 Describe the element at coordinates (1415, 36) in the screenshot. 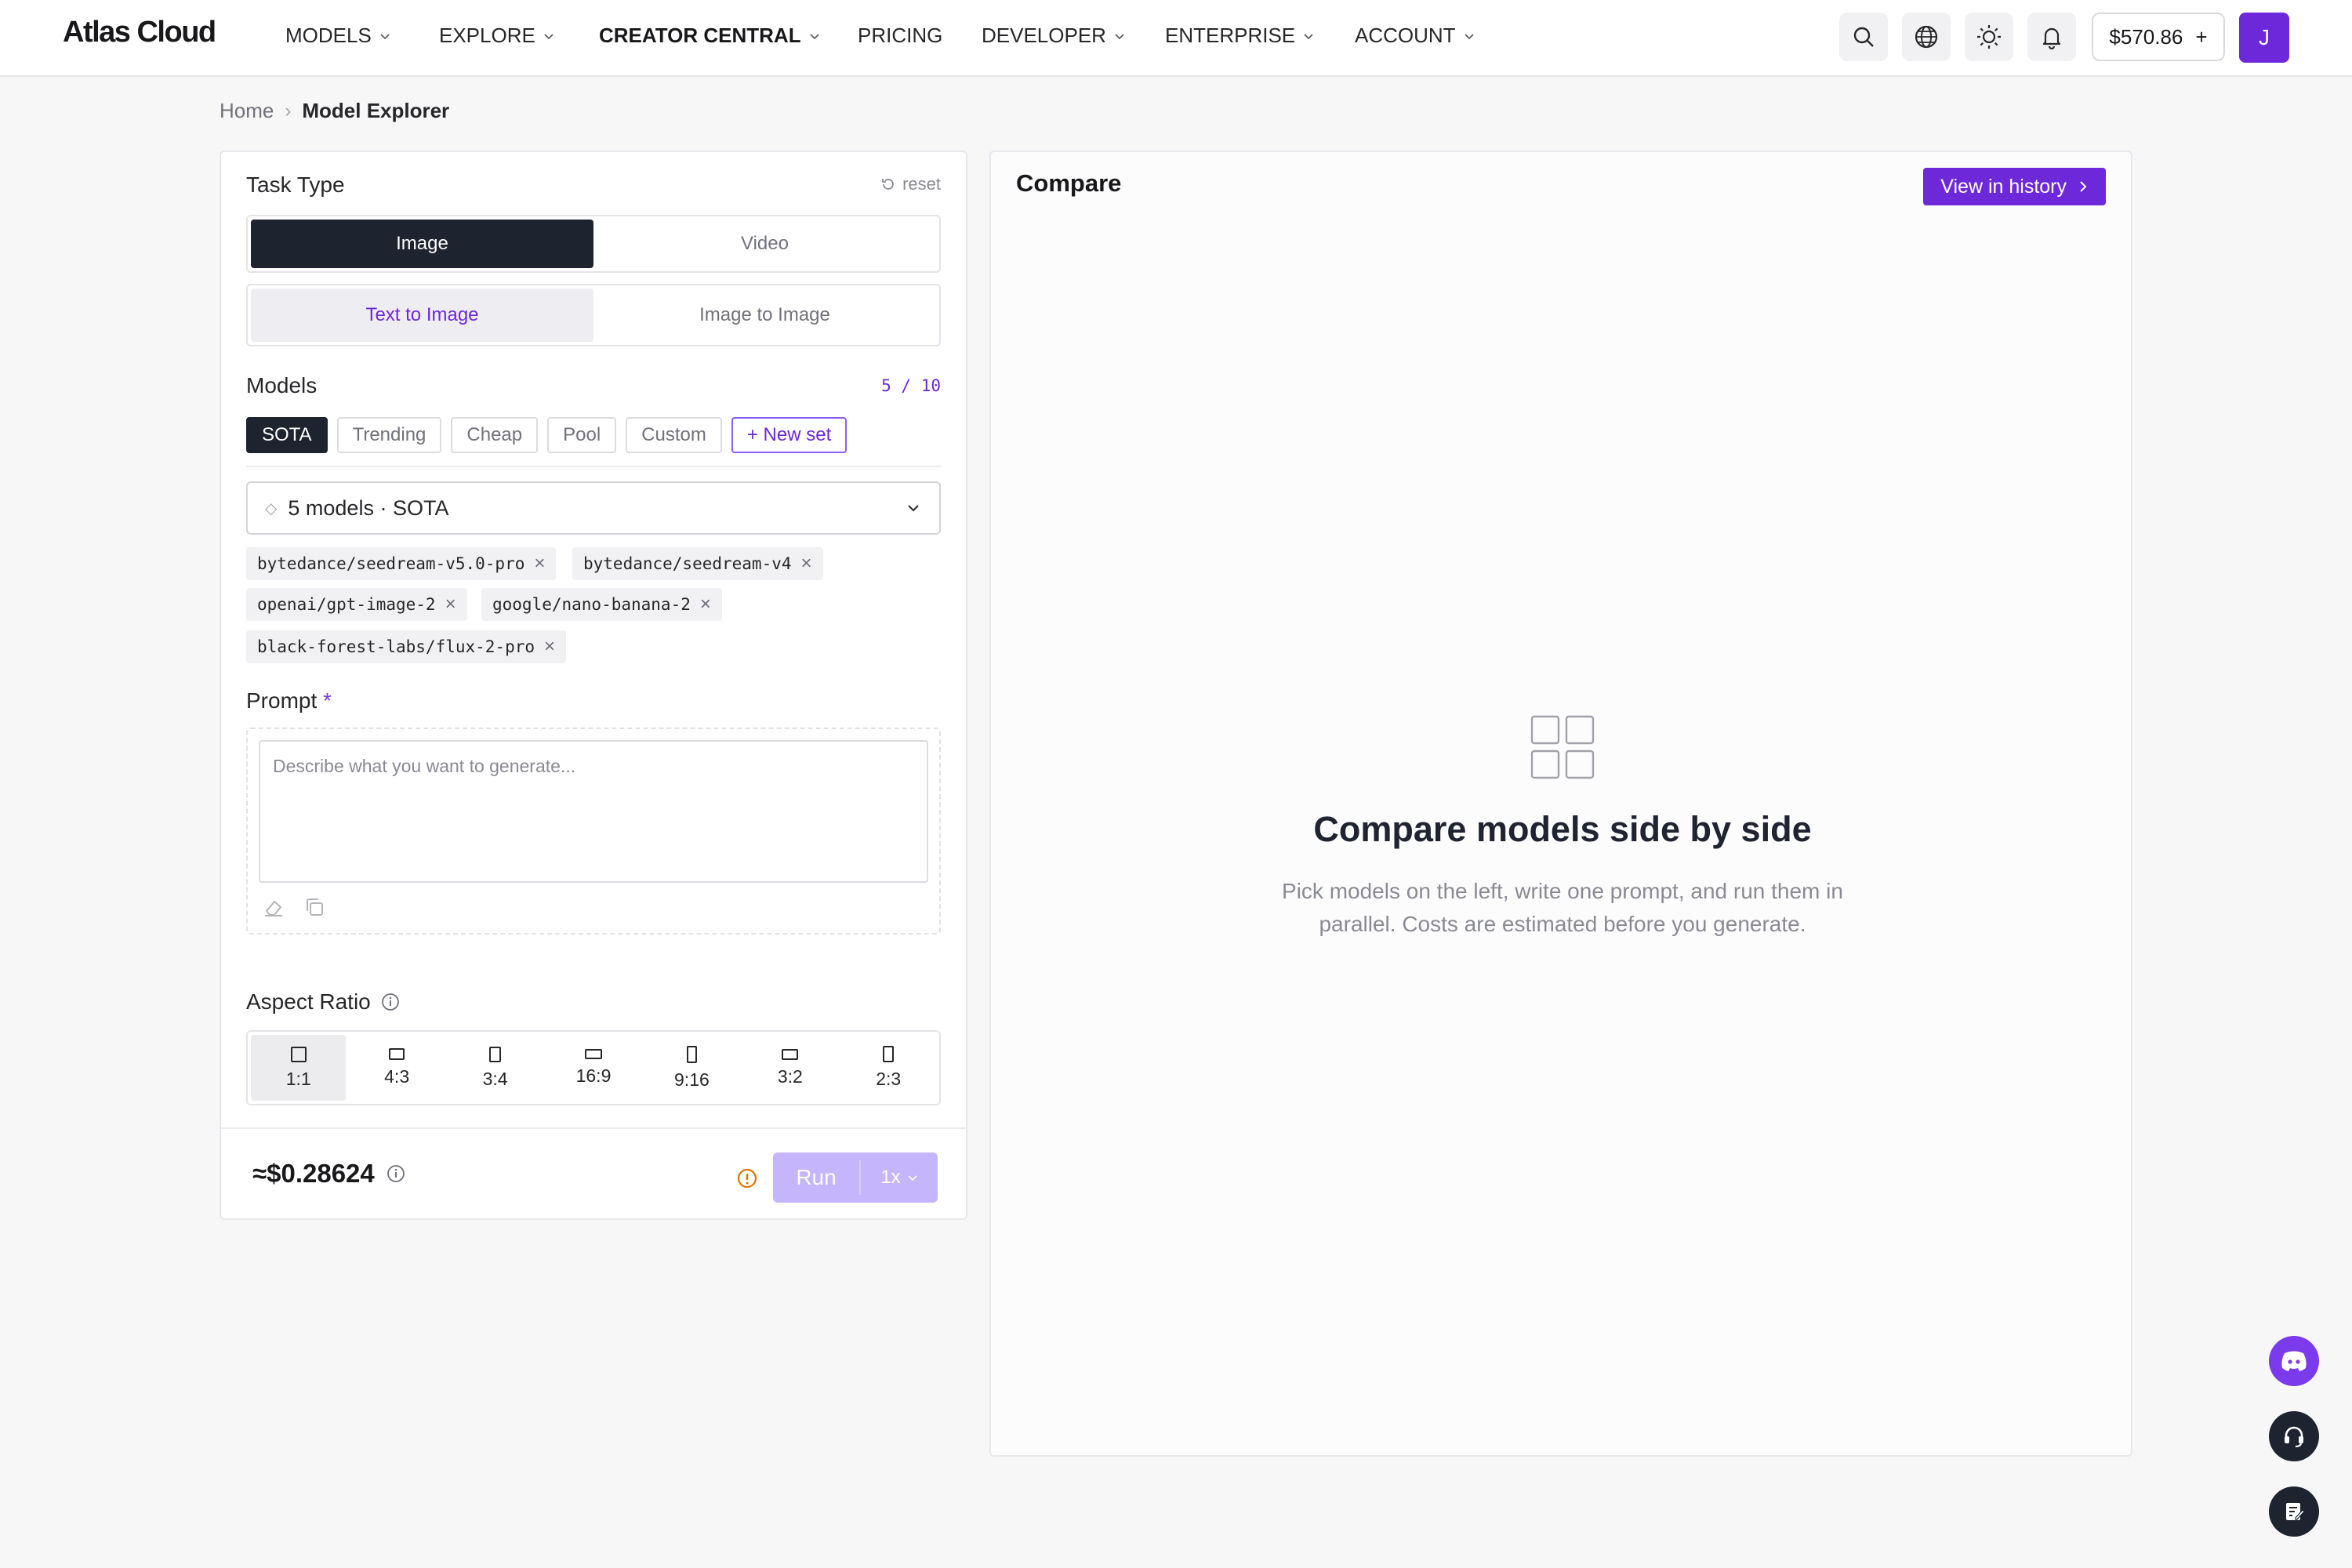

I see `nav-account: ACCOUNT` at that location.